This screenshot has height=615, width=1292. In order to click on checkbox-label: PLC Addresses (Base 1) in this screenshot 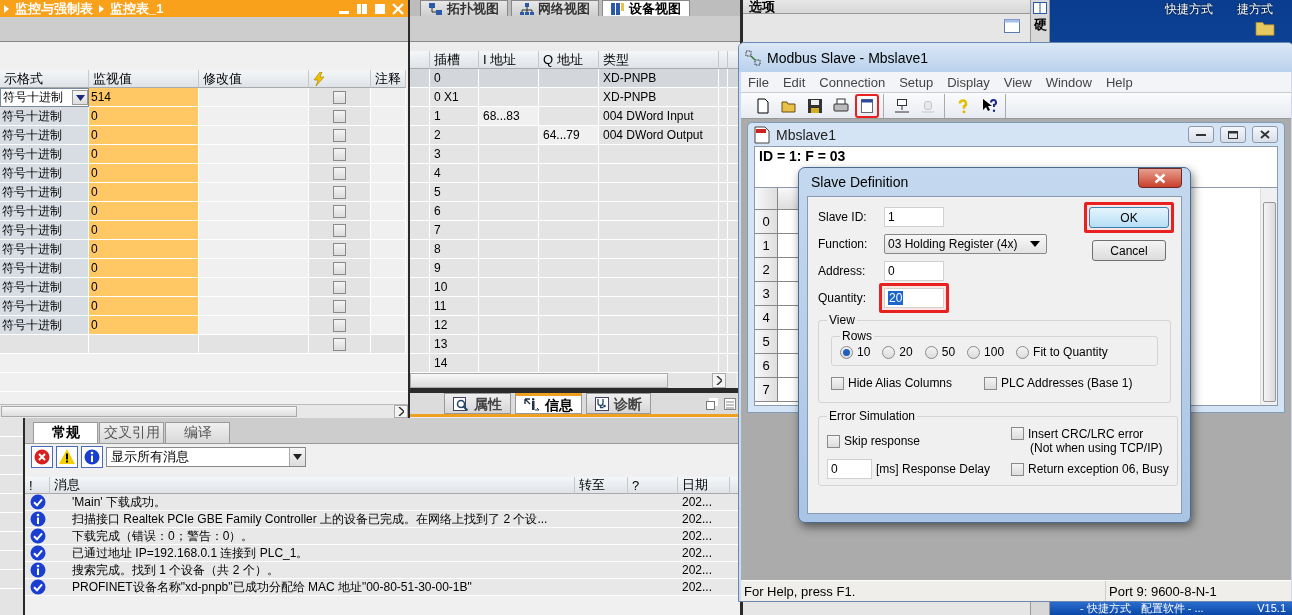, I will do `click(1067, 383)`.